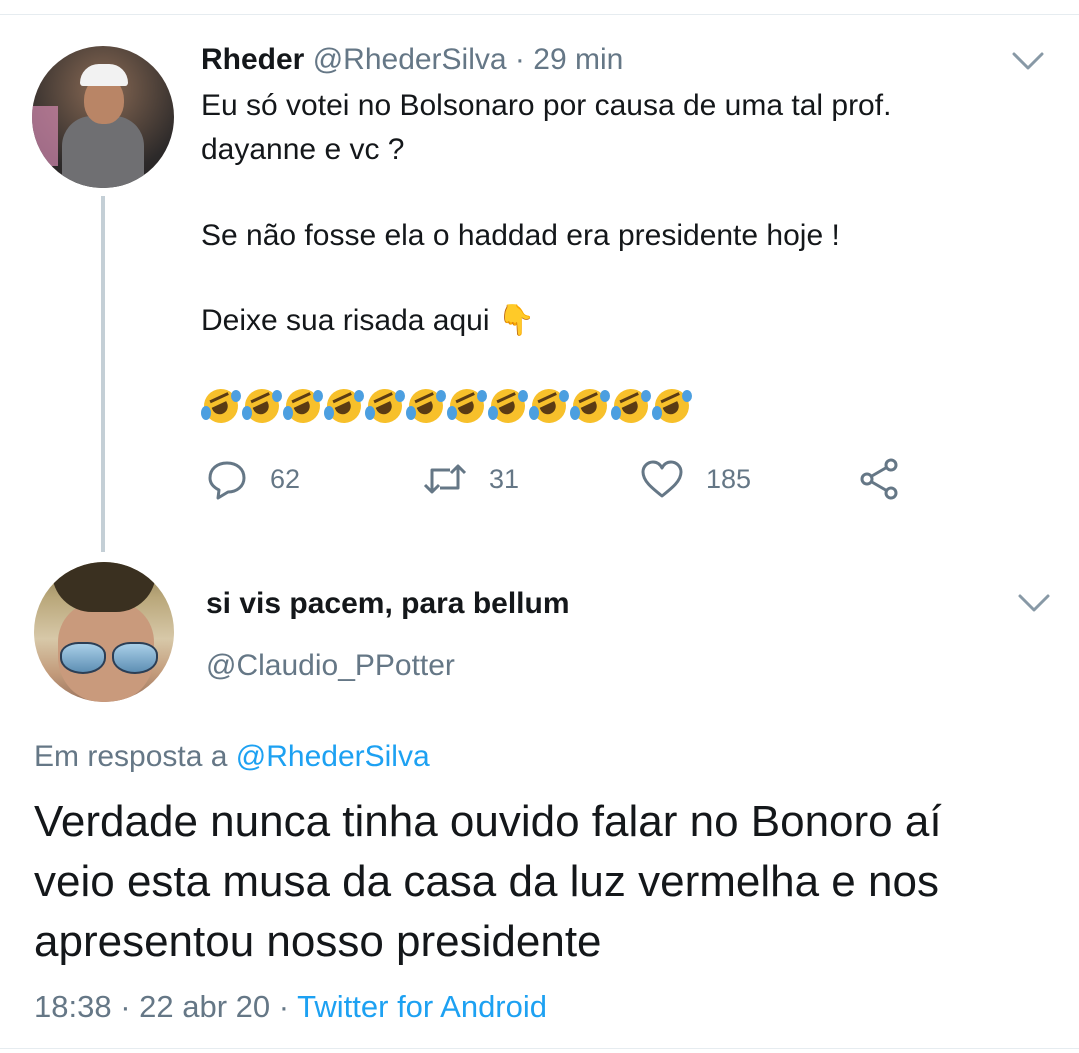  I want to click on laughing-emoji-row, so click(446, 406).